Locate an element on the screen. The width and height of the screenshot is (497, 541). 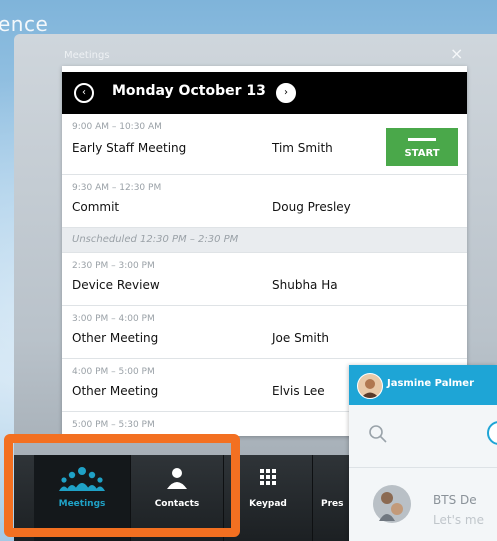
next-day-icon: › is located at coordinates (286, 93).